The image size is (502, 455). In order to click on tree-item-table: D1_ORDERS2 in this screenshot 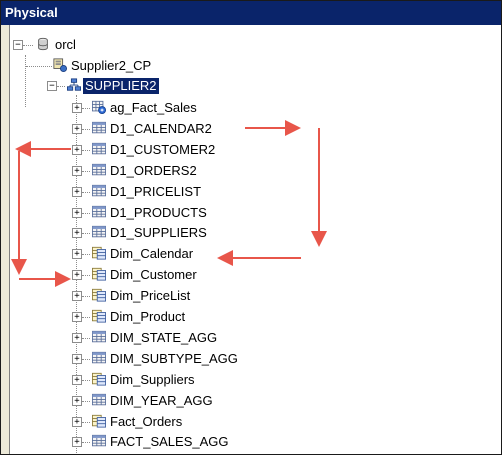, I will do `click(153, 171)`.